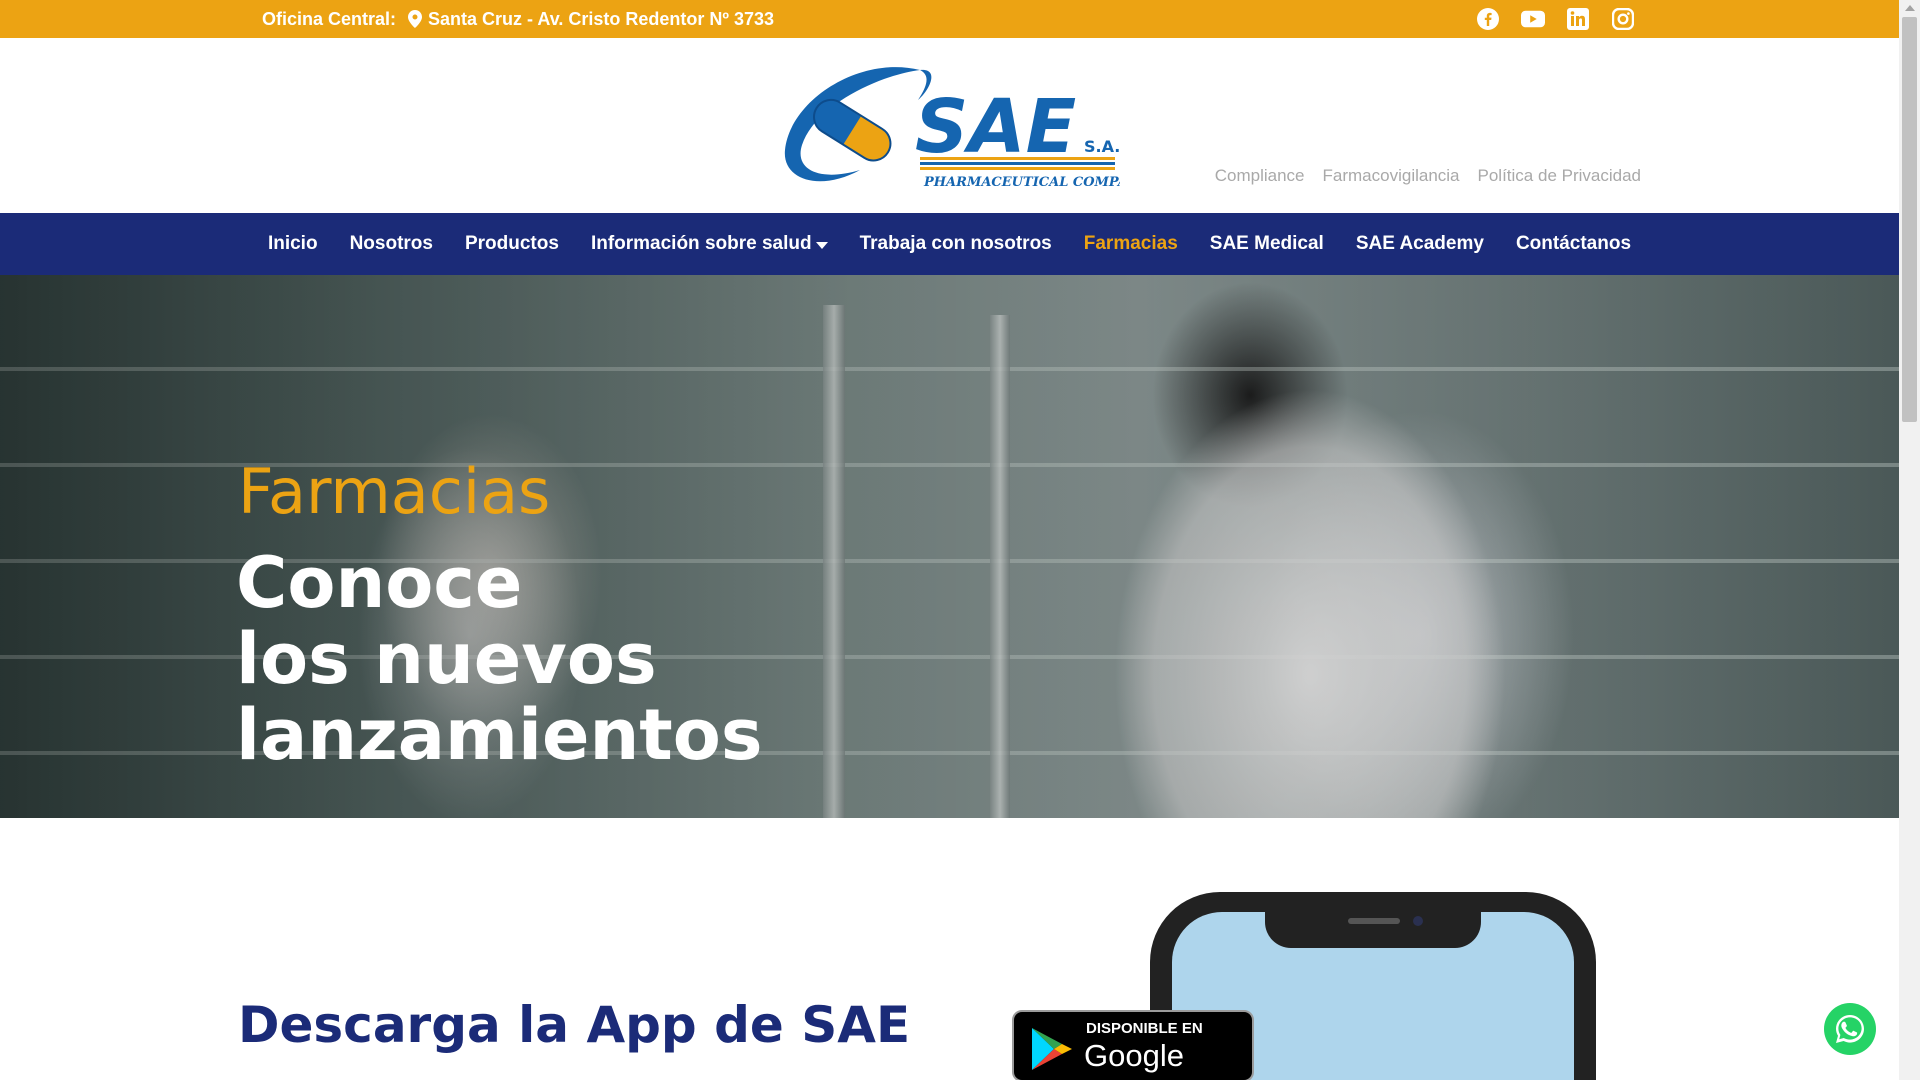 This screenshot has width=1920, height=1080. Describe the element at coordinates (1533, 19) in the screenshot. I see `youtube-icon` at that location.